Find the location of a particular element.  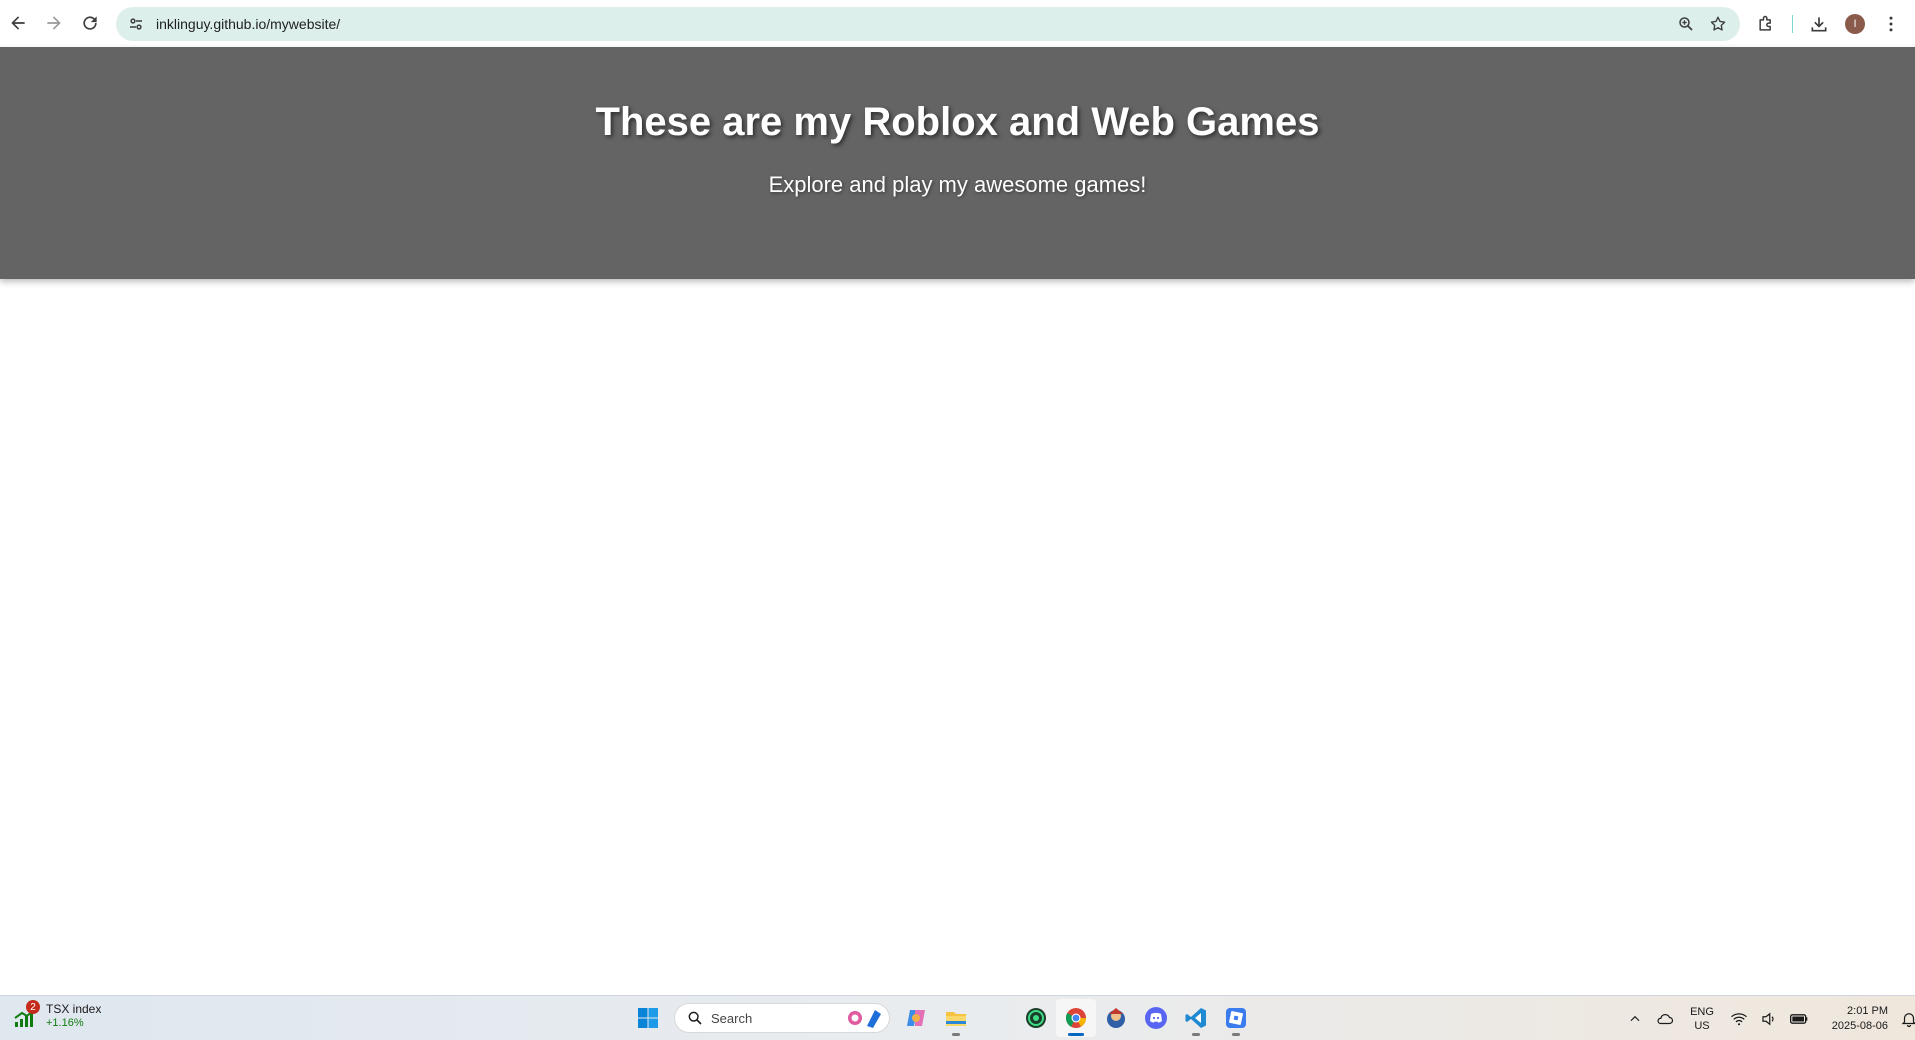

file-explorer-button is located at coordinates (956, 1018).